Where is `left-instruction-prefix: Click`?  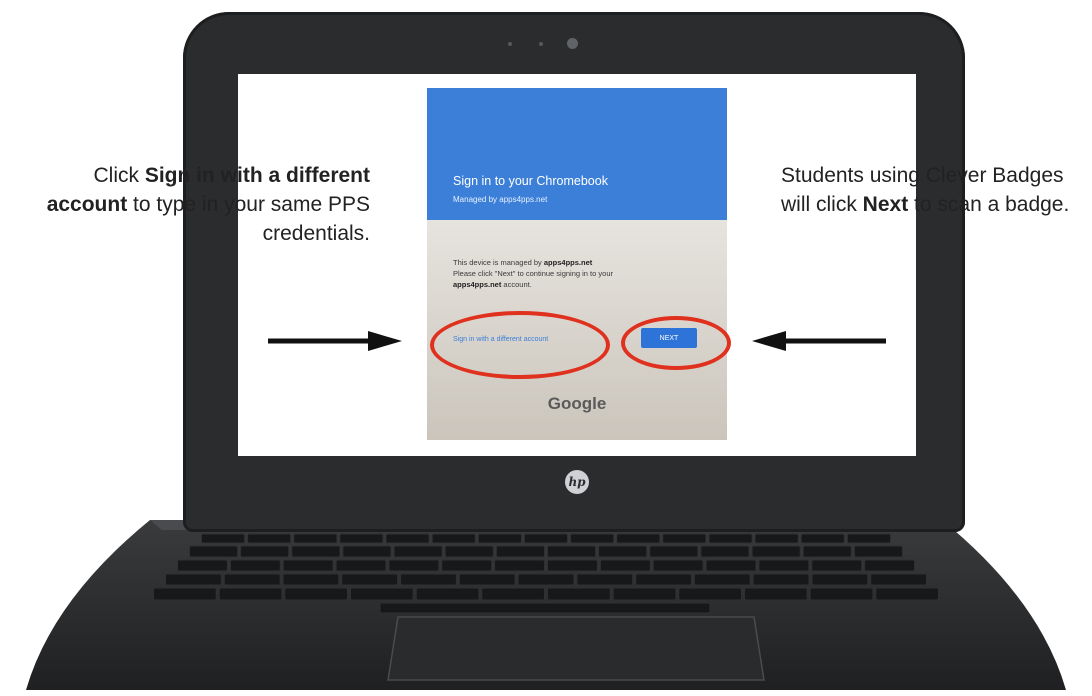 left-instruction-prefix: Click is located at coordinates (119, 175).